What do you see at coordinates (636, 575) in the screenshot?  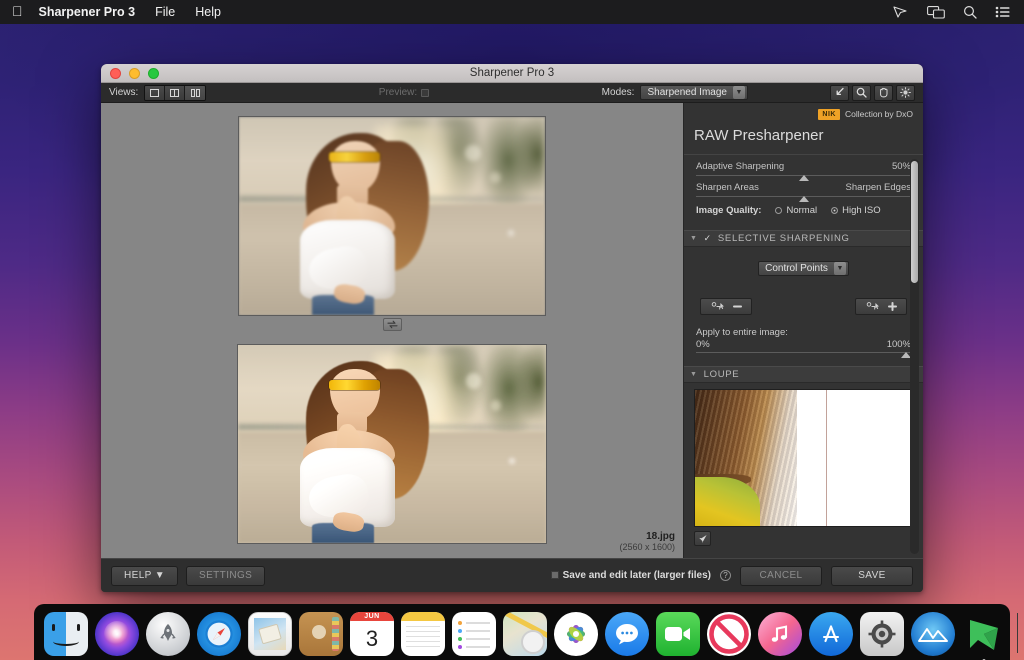 I see `save-later-label: Save and edit later (larger files)` at bounding box center [636, 575].